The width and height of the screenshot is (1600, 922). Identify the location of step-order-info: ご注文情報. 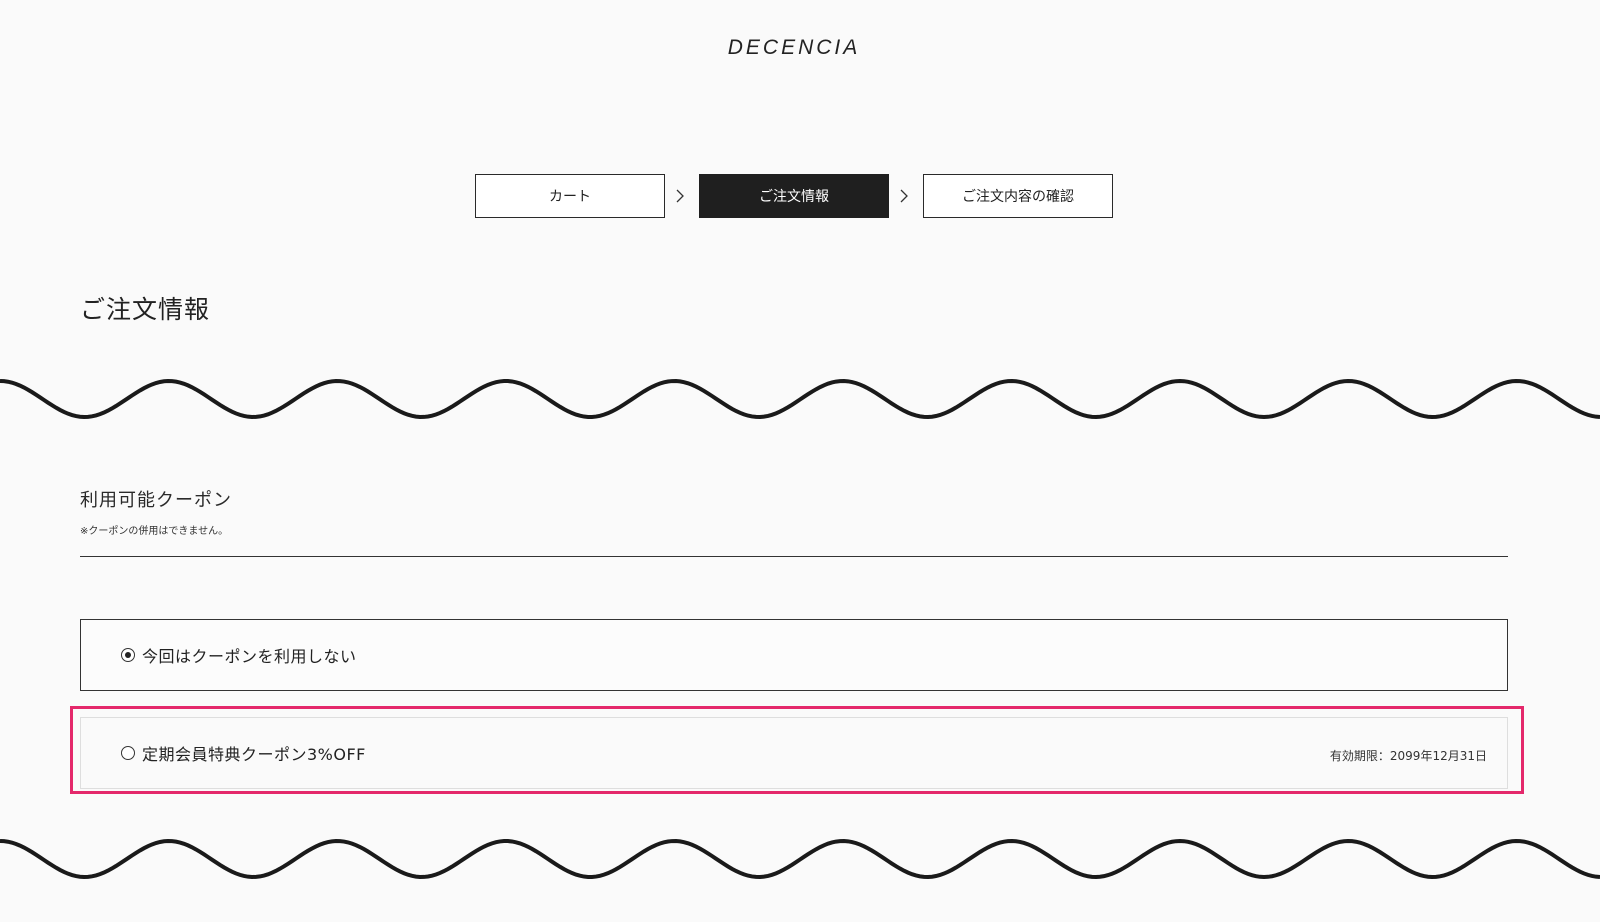
(794, 196).